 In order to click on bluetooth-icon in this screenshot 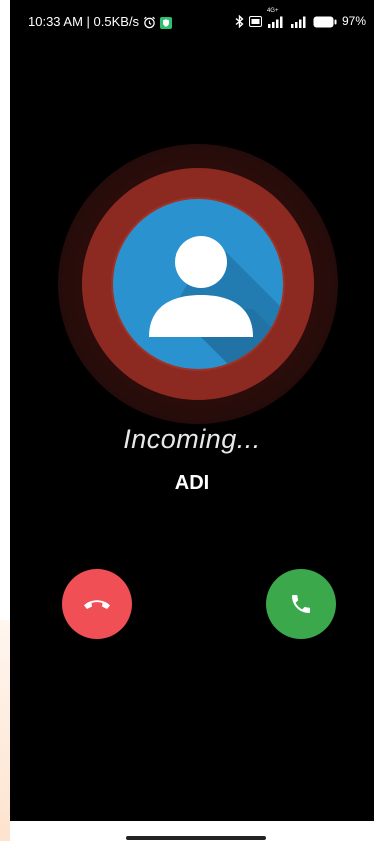, I will do `click(239, 21)`.